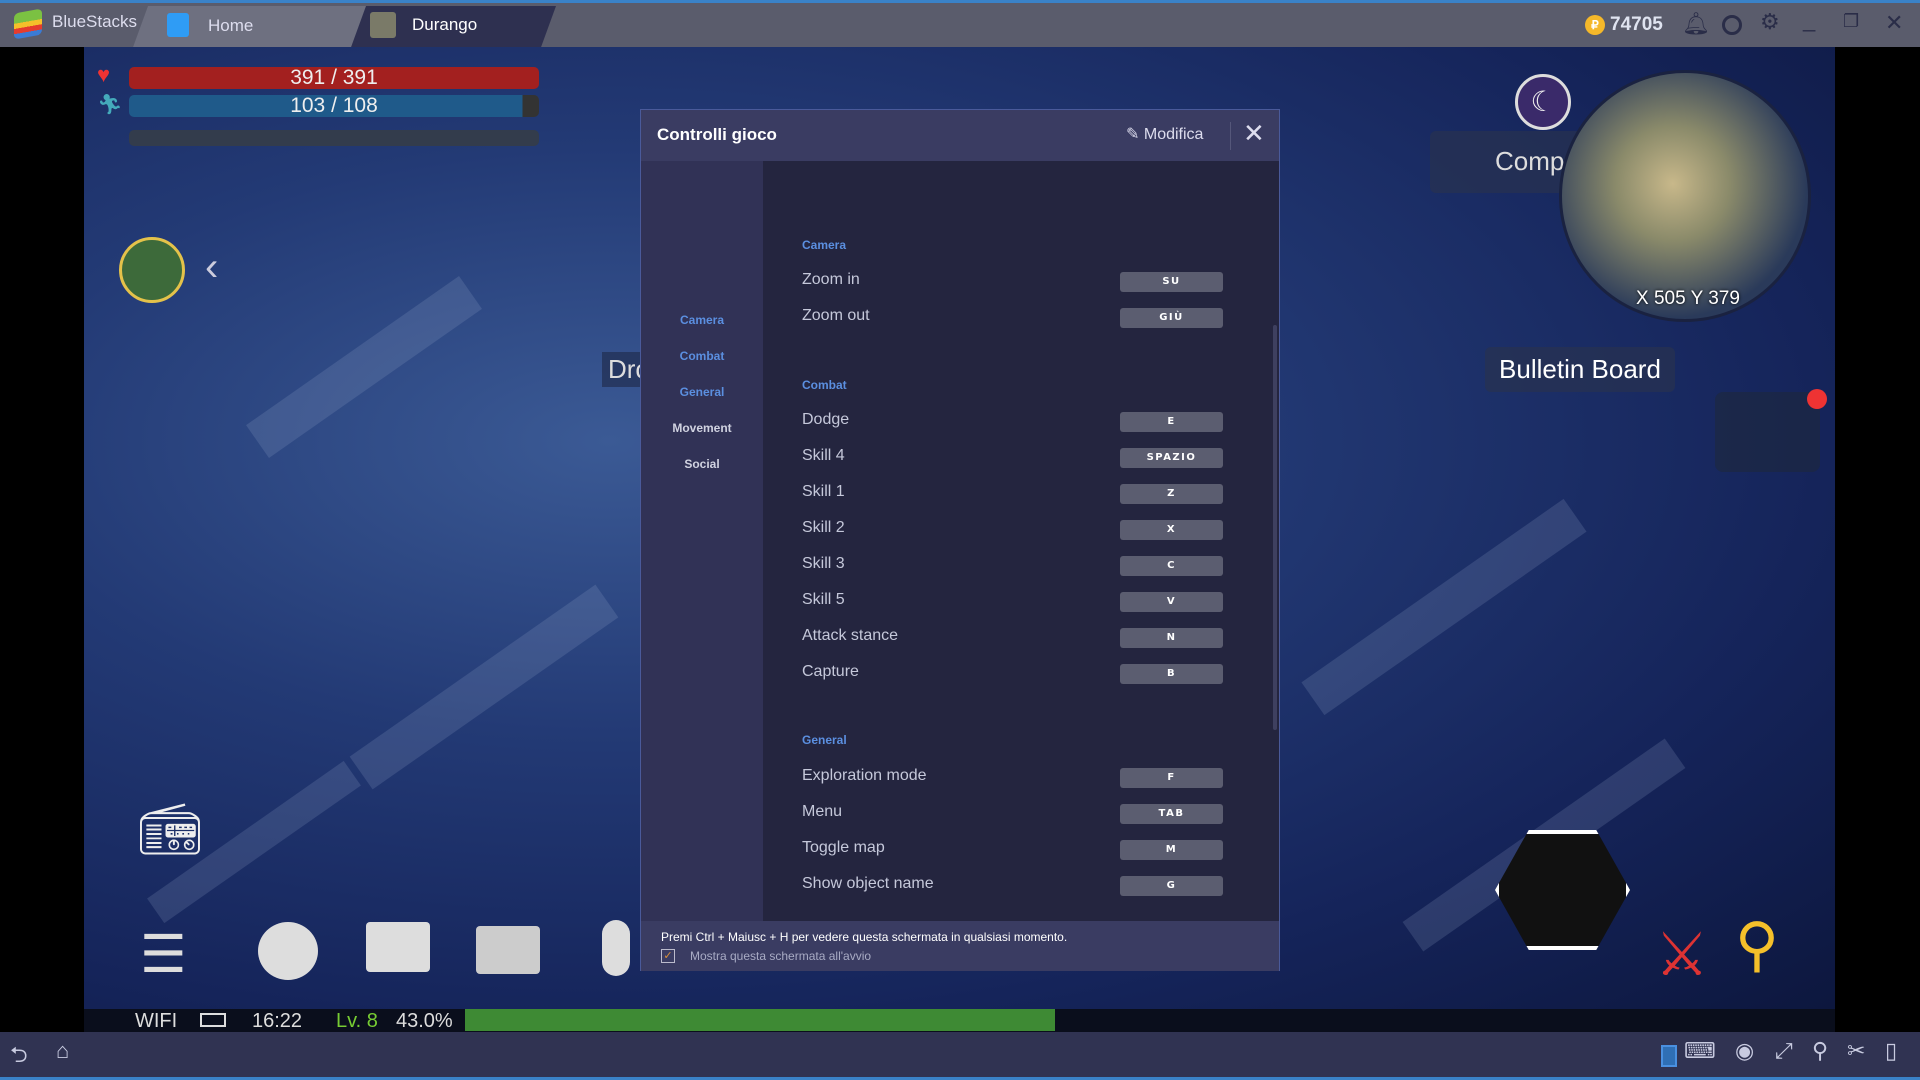 Image resolution: width=1920 pixels, height=1080 pixels. I want to click on microphone-icon, so click(616, 948).